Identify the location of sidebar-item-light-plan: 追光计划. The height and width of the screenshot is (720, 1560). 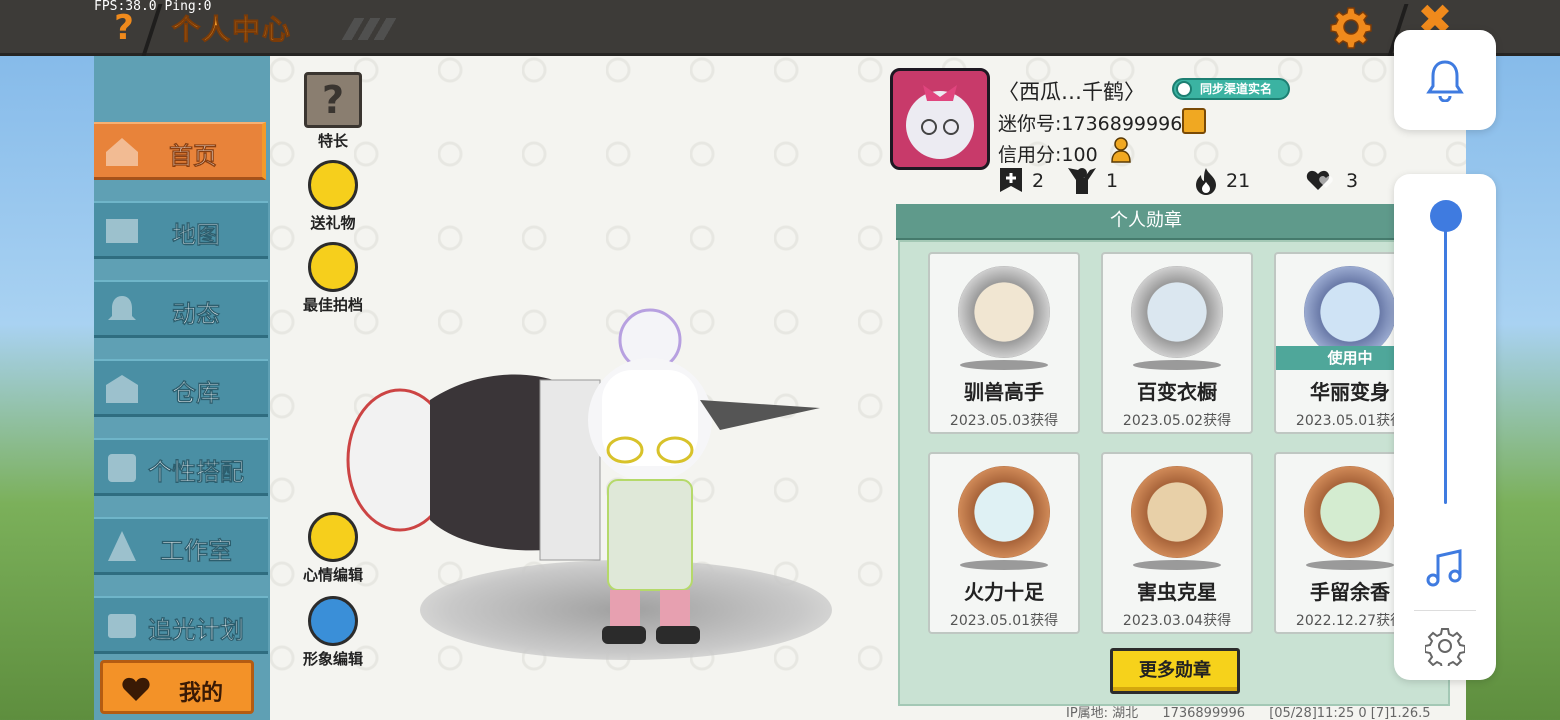
(181, 625).